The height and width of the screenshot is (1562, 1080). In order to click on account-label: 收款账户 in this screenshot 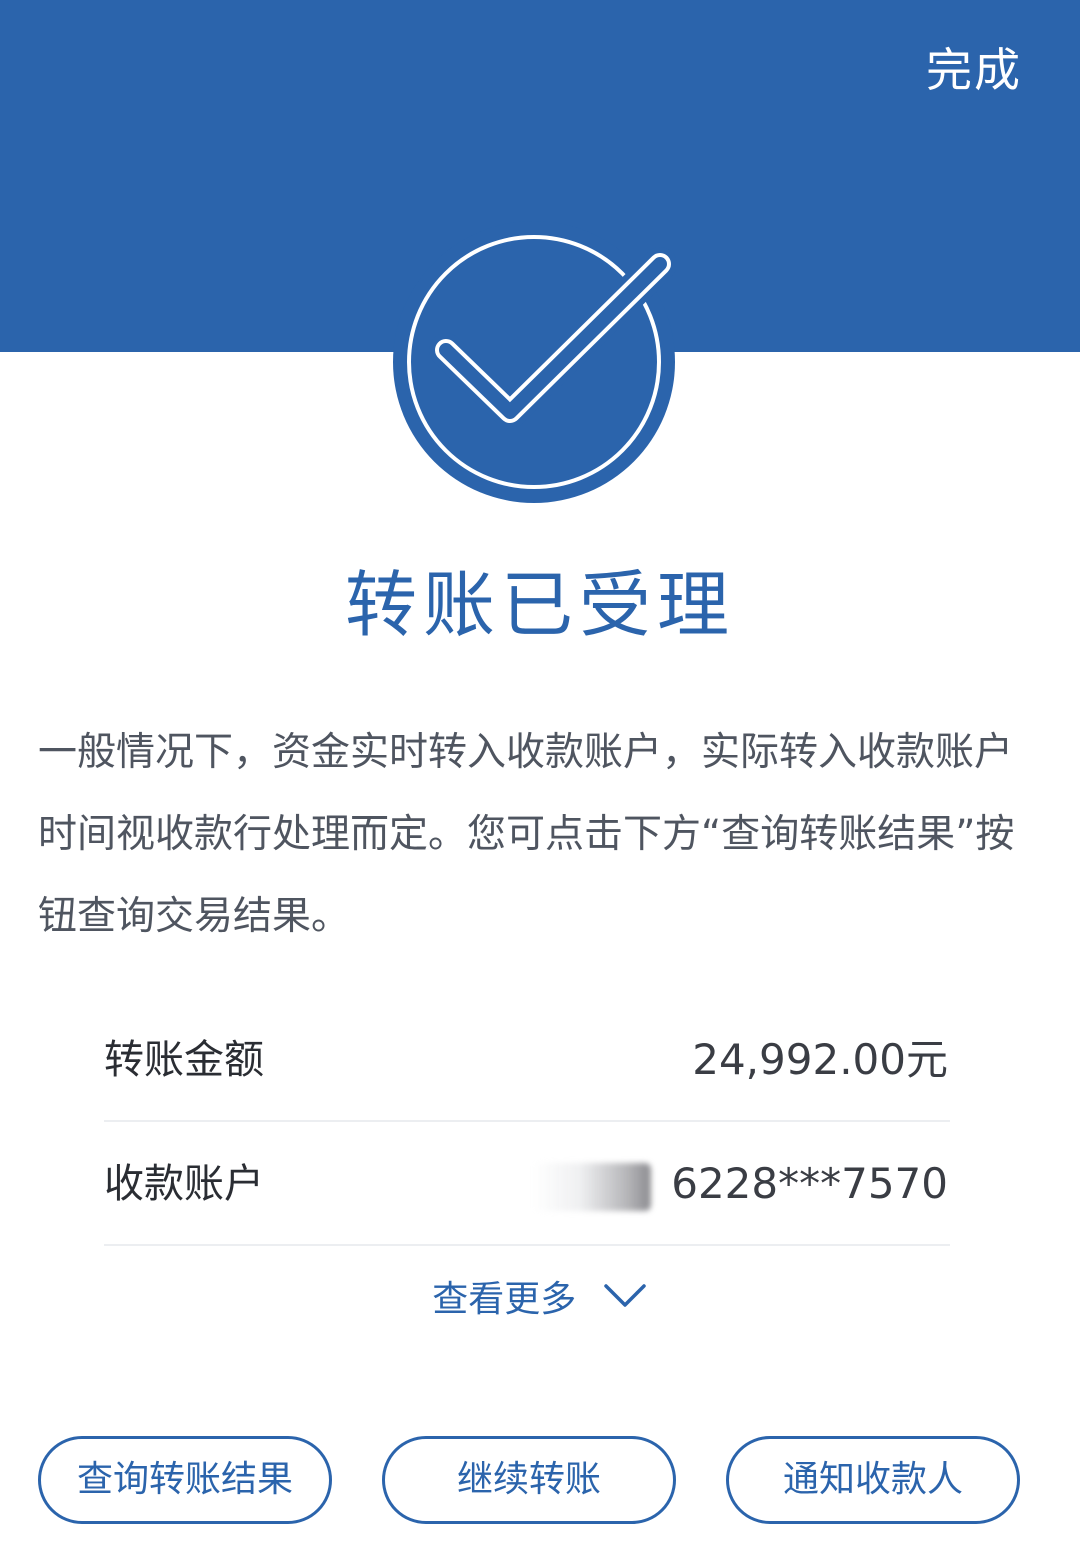, I will do `click(184, 1184)`.